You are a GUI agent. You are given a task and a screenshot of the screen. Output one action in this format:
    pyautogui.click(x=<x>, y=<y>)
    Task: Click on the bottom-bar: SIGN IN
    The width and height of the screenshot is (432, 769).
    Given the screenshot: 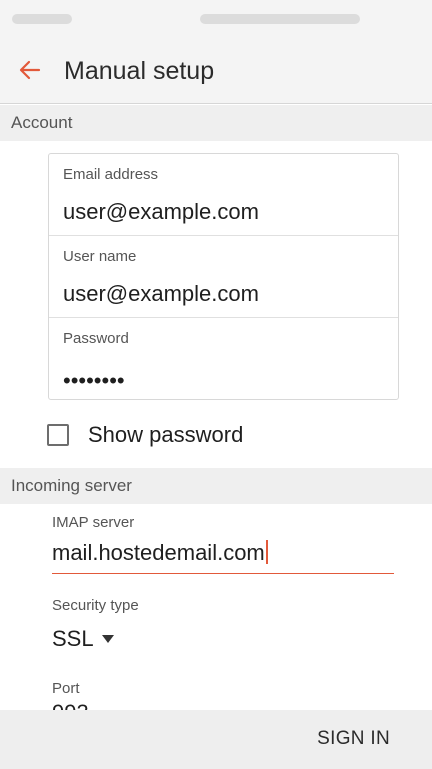 What is the action you would take?
    pyautogui.click(x=216, y=739)
    